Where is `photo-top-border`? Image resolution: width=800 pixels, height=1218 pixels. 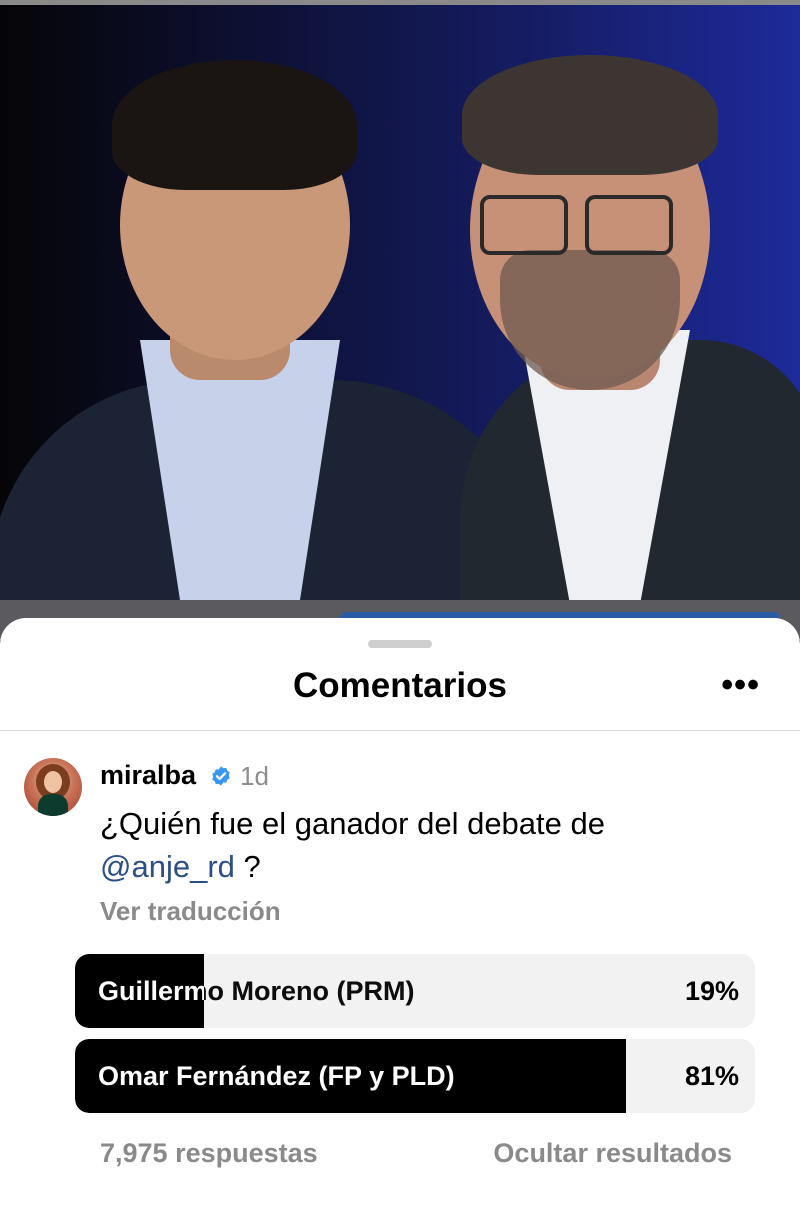
photo-top-border is located at coordinates (400, 2).